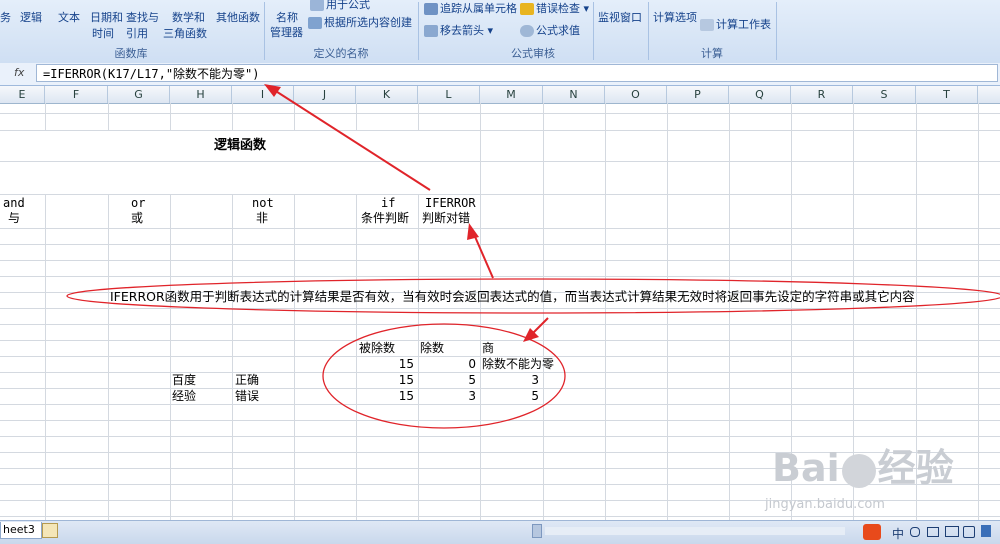 The width and height of the screenshot is (1000, 544). What do you see at coordinates (537, 531) in the screenshot?
I see `horizontal-scrollbar-thumb` at bounding box center [537, 531].